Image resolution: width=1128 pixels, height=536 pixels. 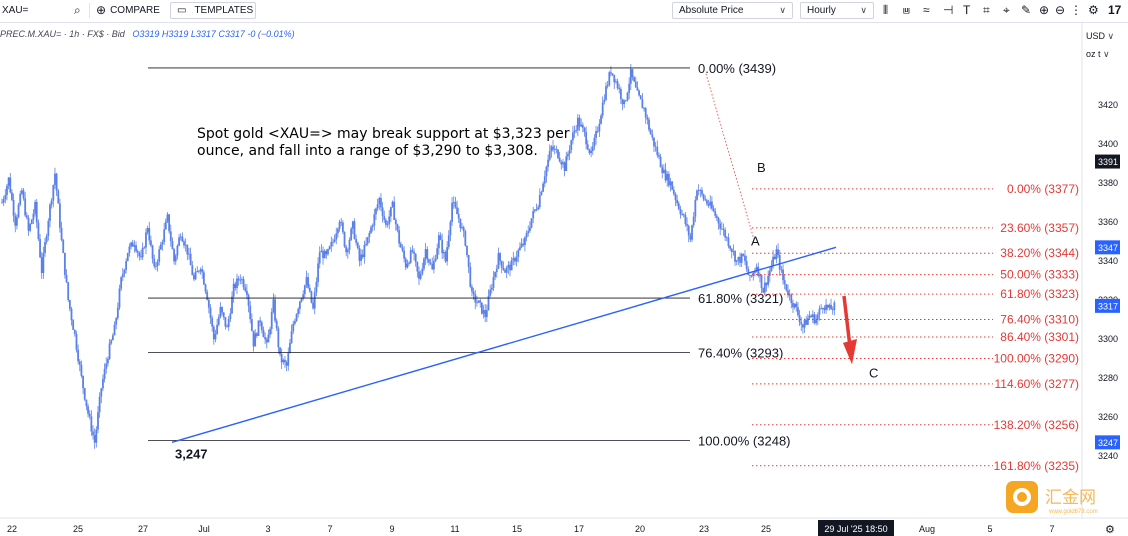 What do you see at coordinates (1098, 54) in the screenshot?
I see `unit-select: oz t ∨` at bounding box center [1098, 54].